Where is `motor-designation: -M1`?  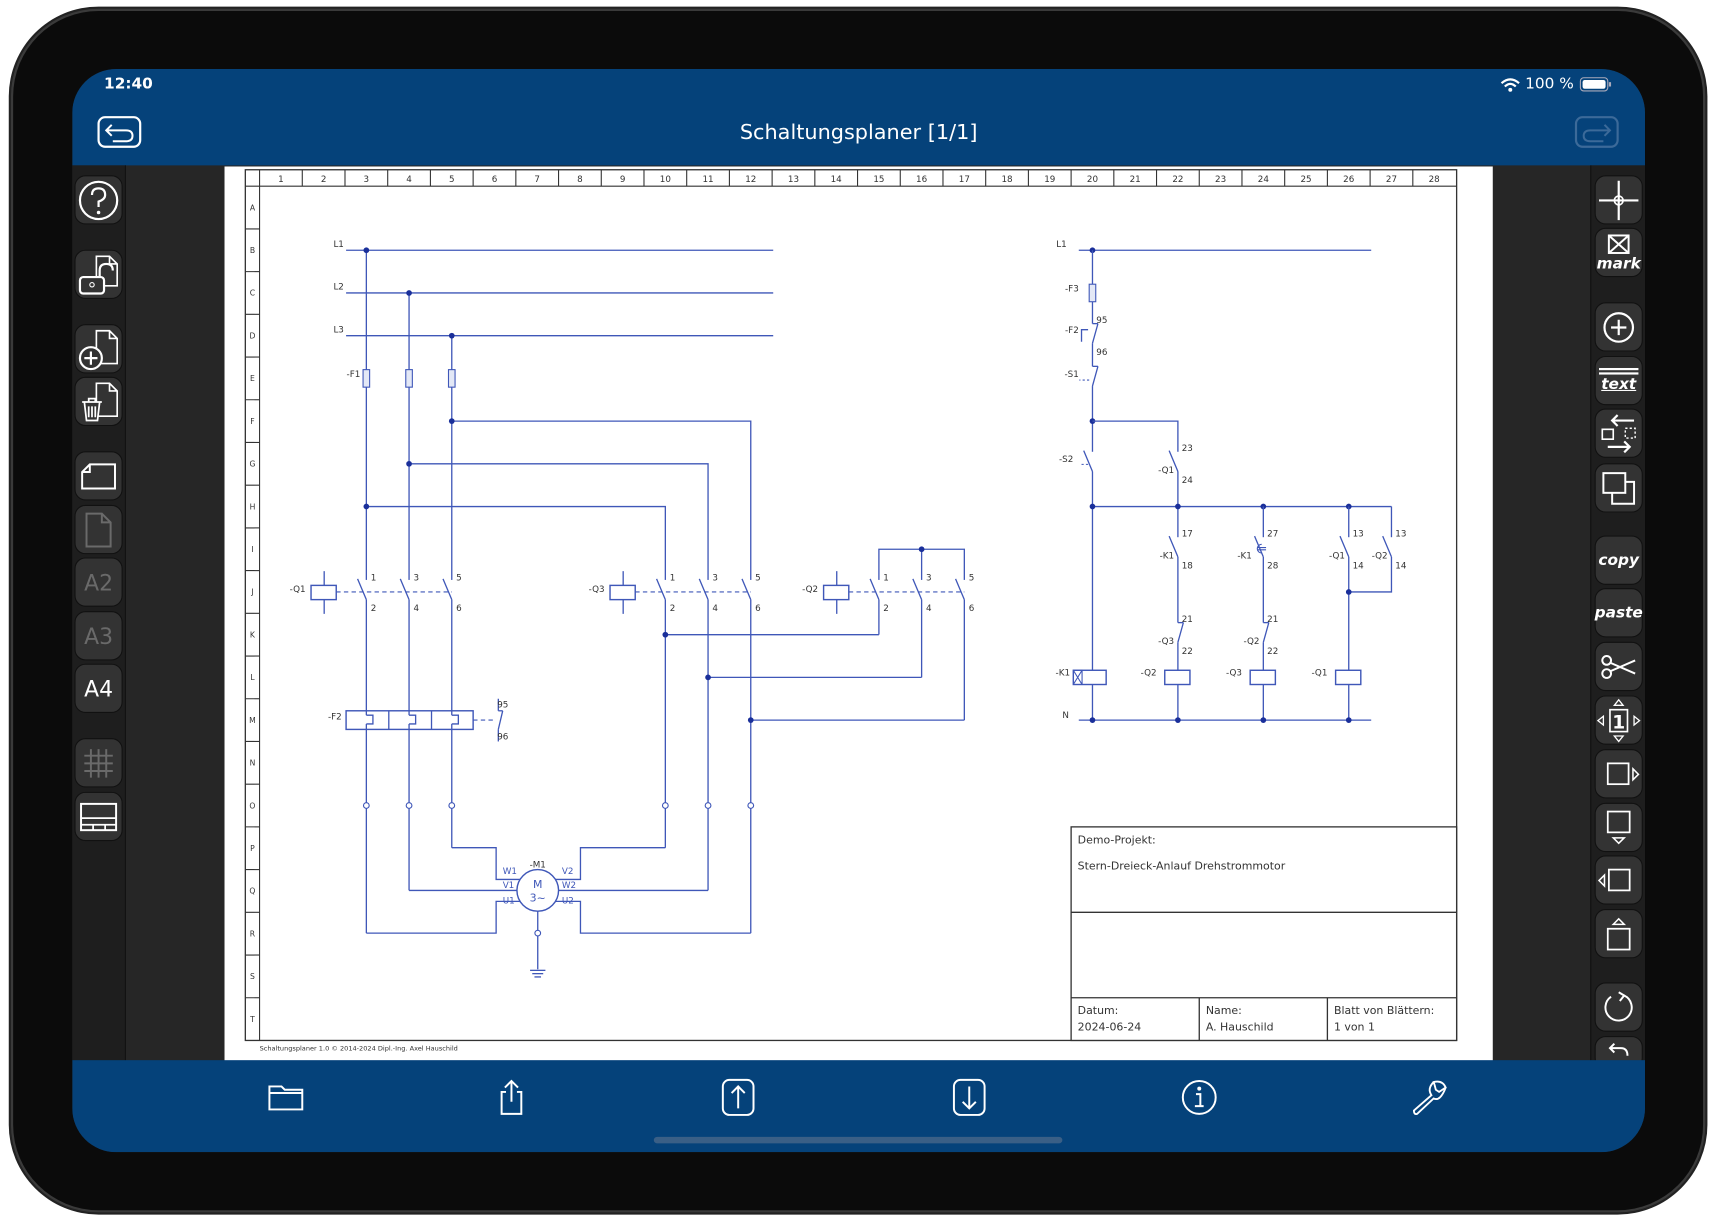 motor-designation: -M1 is located at coordinates (538, 865).